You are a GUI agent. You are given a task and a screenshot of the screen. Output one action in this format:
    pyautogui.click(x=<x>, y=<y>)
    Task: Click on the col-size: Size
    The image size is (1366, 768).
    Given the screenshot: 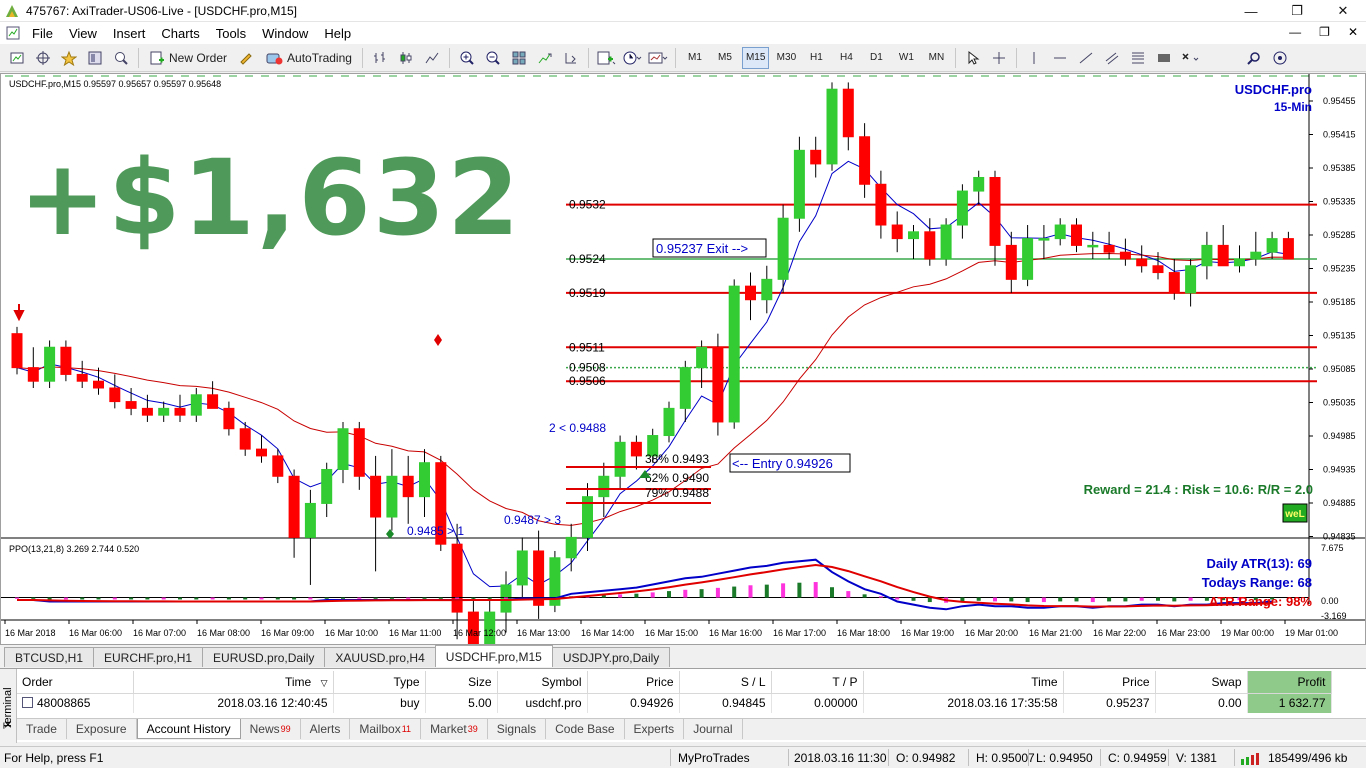 What is the action you would take?
    pyautogui.click(x=461, y=682)
    